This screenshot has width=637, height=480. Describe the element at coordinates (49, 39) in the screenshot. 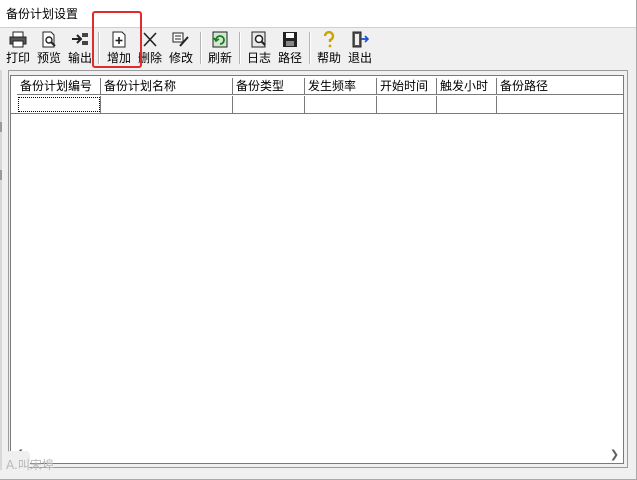

I see `preview-icon` at that location.